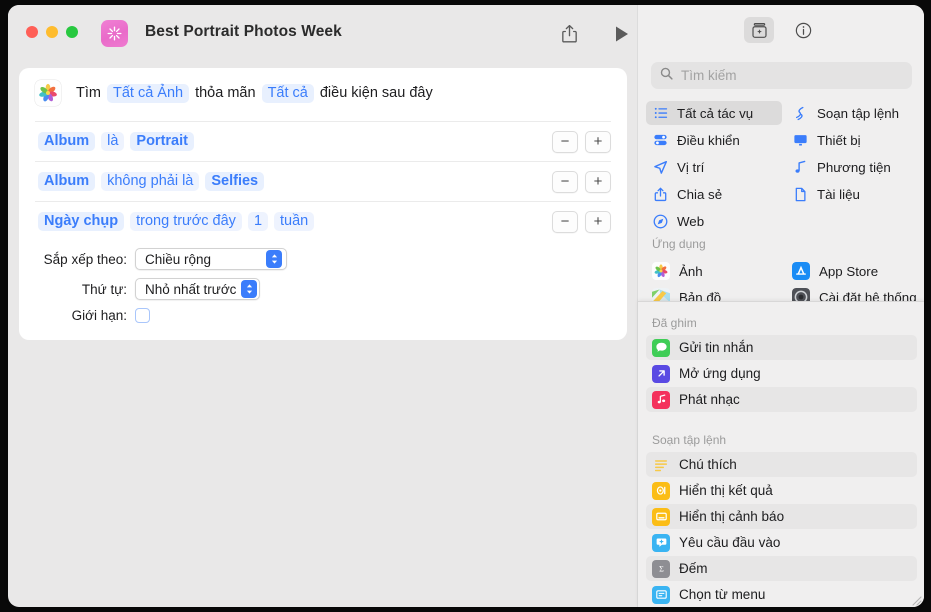 This screenshot has height=612, width=931. What do you see at coordinates (92, 315) in the screenshot?
I see `limit-row: Giới hạn:` at bounding box center [92, 315].